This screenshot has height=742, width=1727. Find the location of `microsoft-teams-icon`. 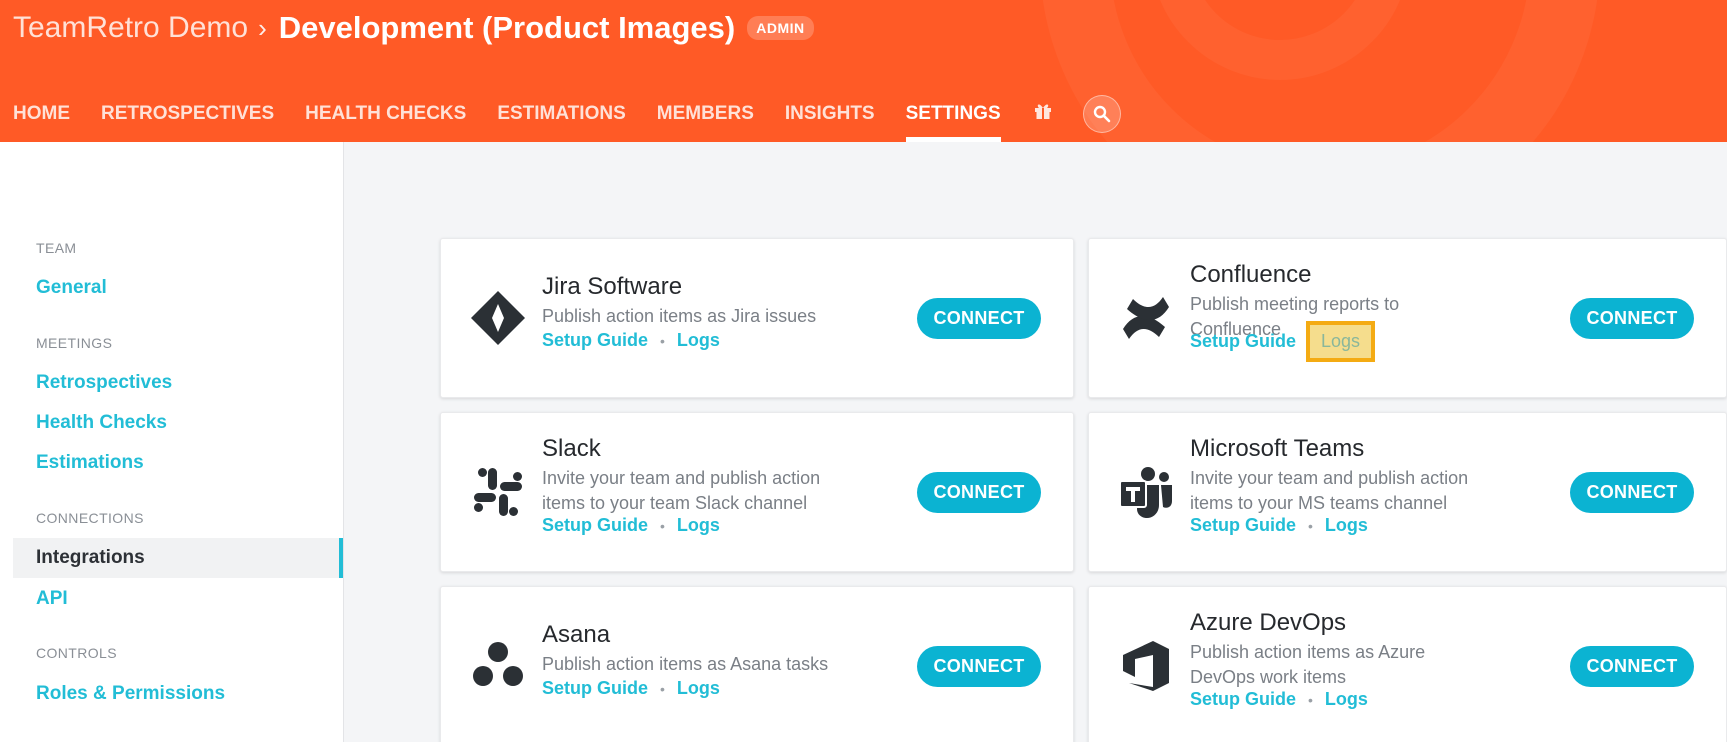

microsoft-teams-icon is located at coordinates (1146, 492).